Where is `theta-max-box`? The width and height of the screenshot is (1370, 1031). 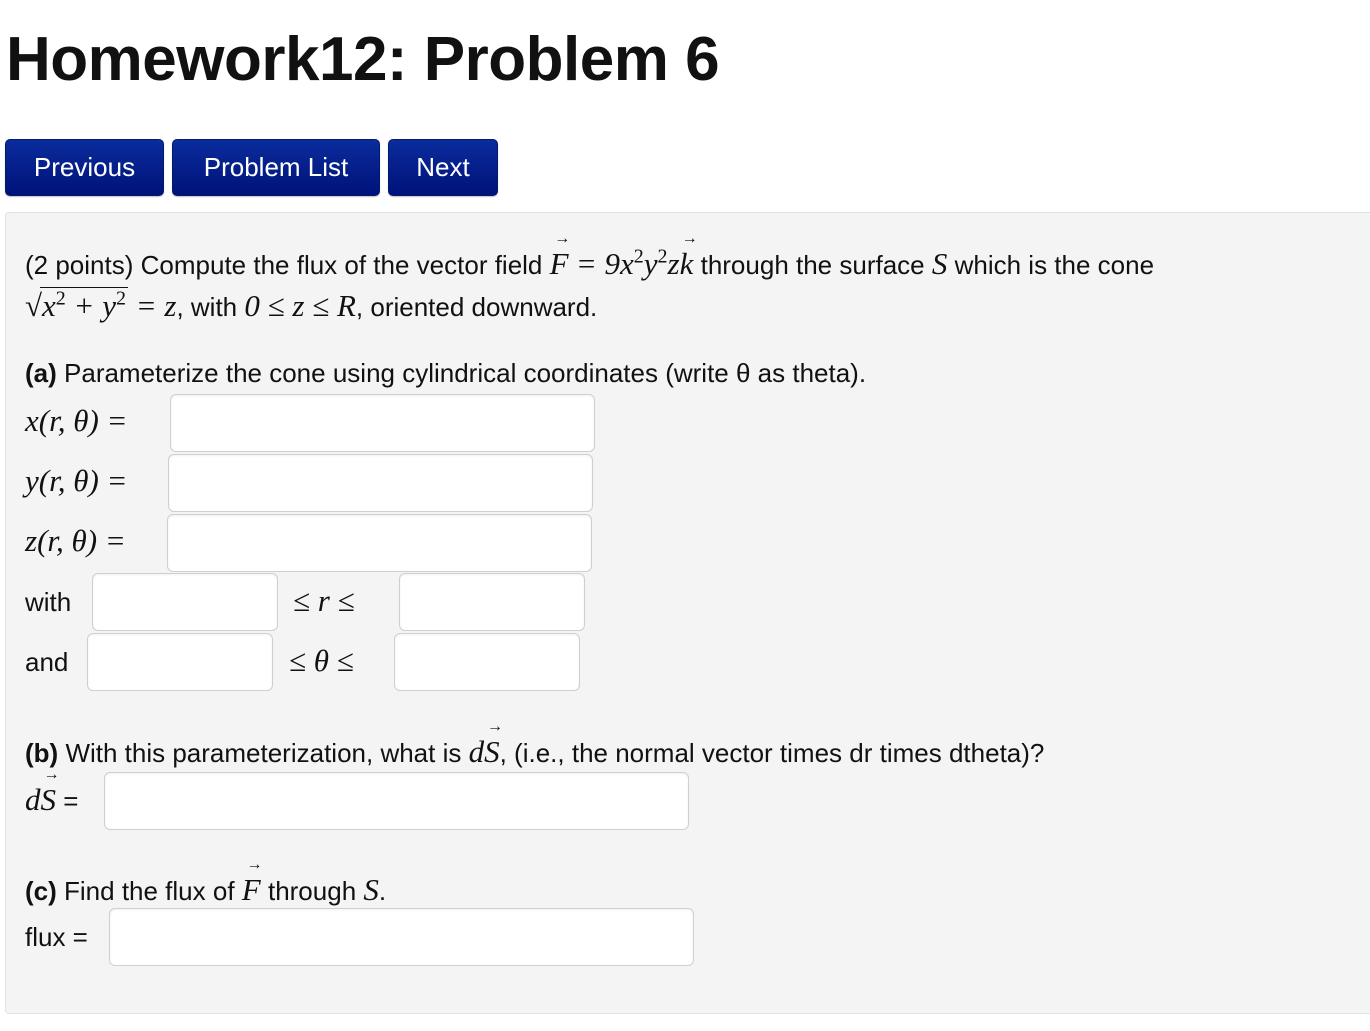 theta-max-box is located at coordinates (487, 662).